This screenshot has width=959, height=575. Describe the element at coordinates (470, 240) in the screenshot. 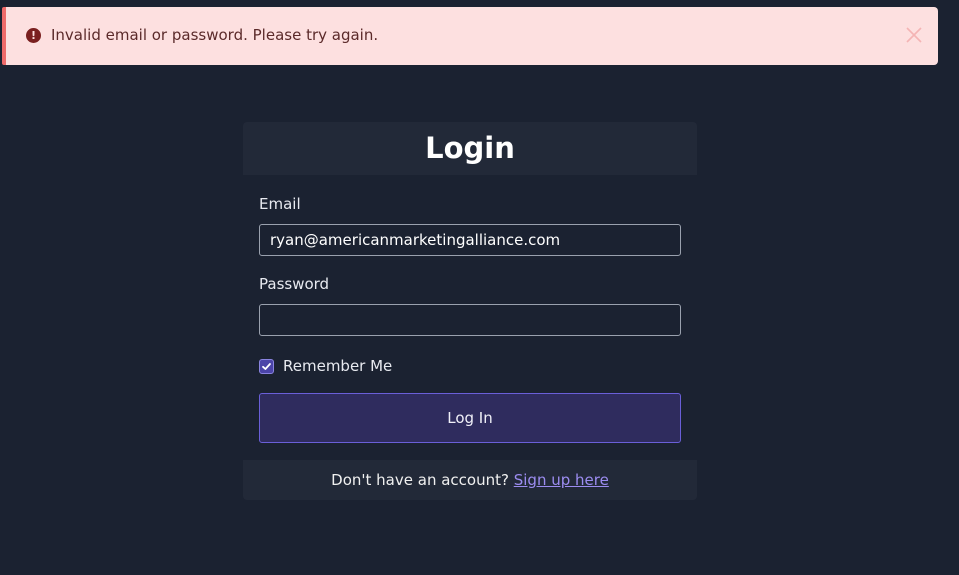

I see `email-field` at that location.